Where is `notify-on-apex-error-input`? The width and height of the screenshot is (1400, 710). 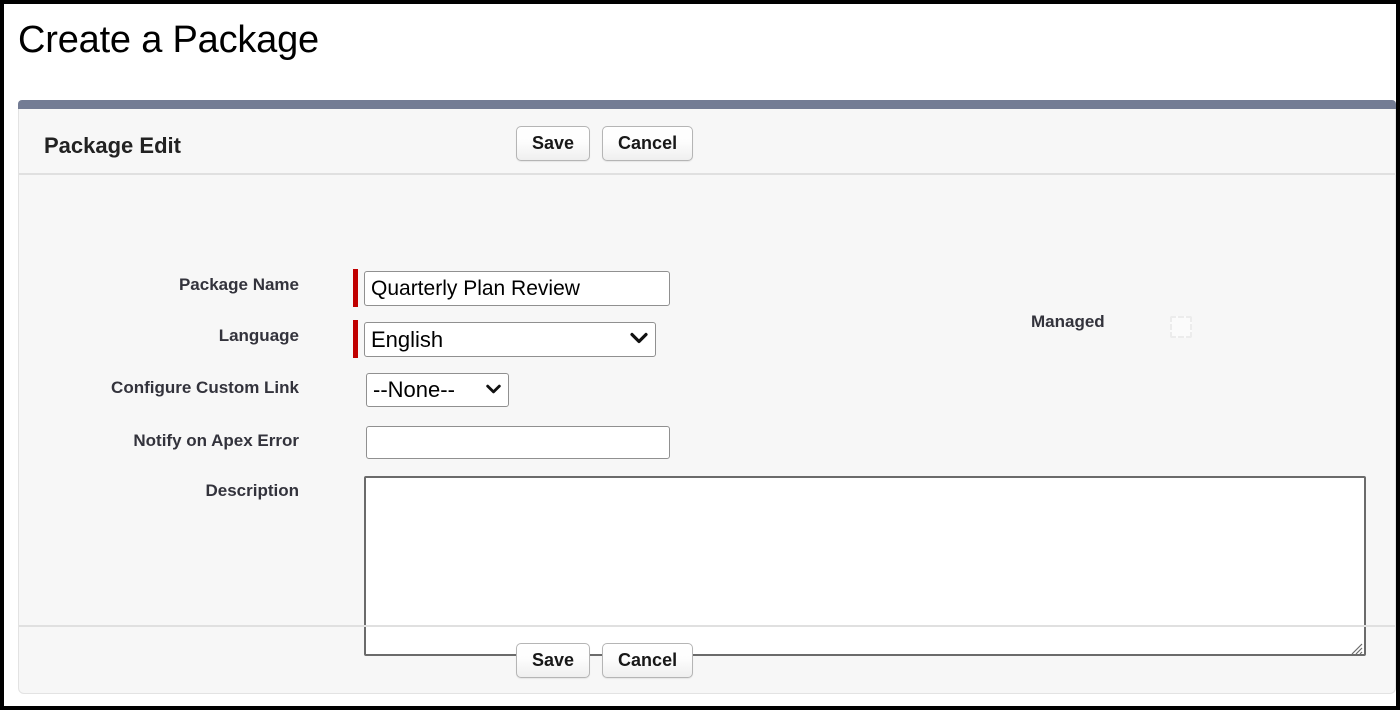 notify-on-apex-error-input is located at coordinates (518, 442).